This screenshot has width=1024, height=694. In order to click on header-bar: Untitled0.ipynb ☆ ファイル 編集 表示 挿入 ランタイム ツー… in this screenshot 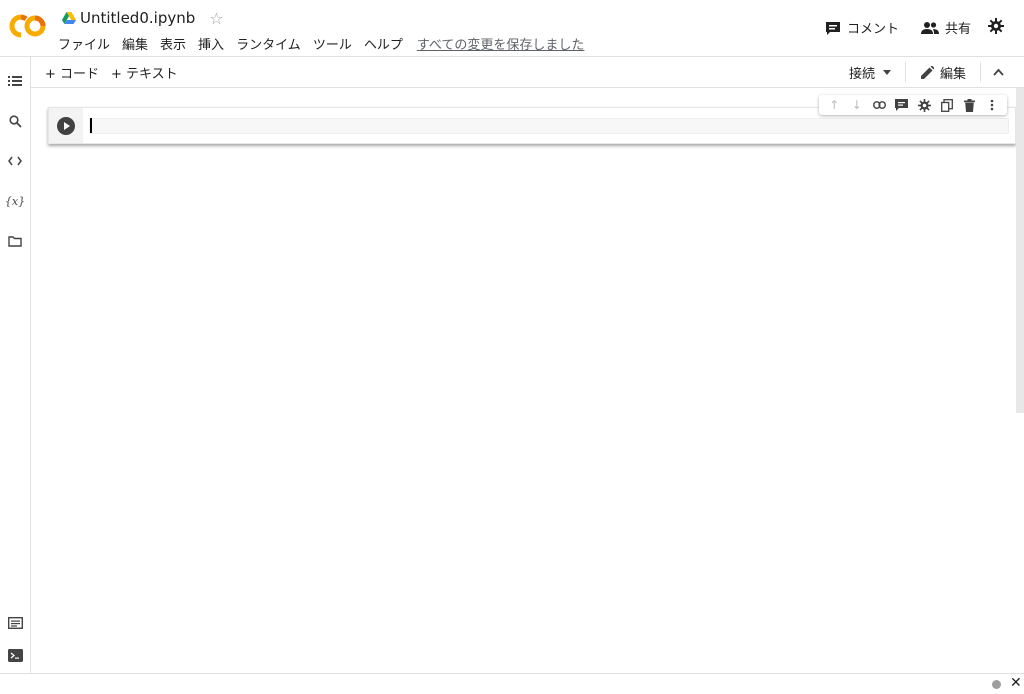, I will do `click(512, 28)`.